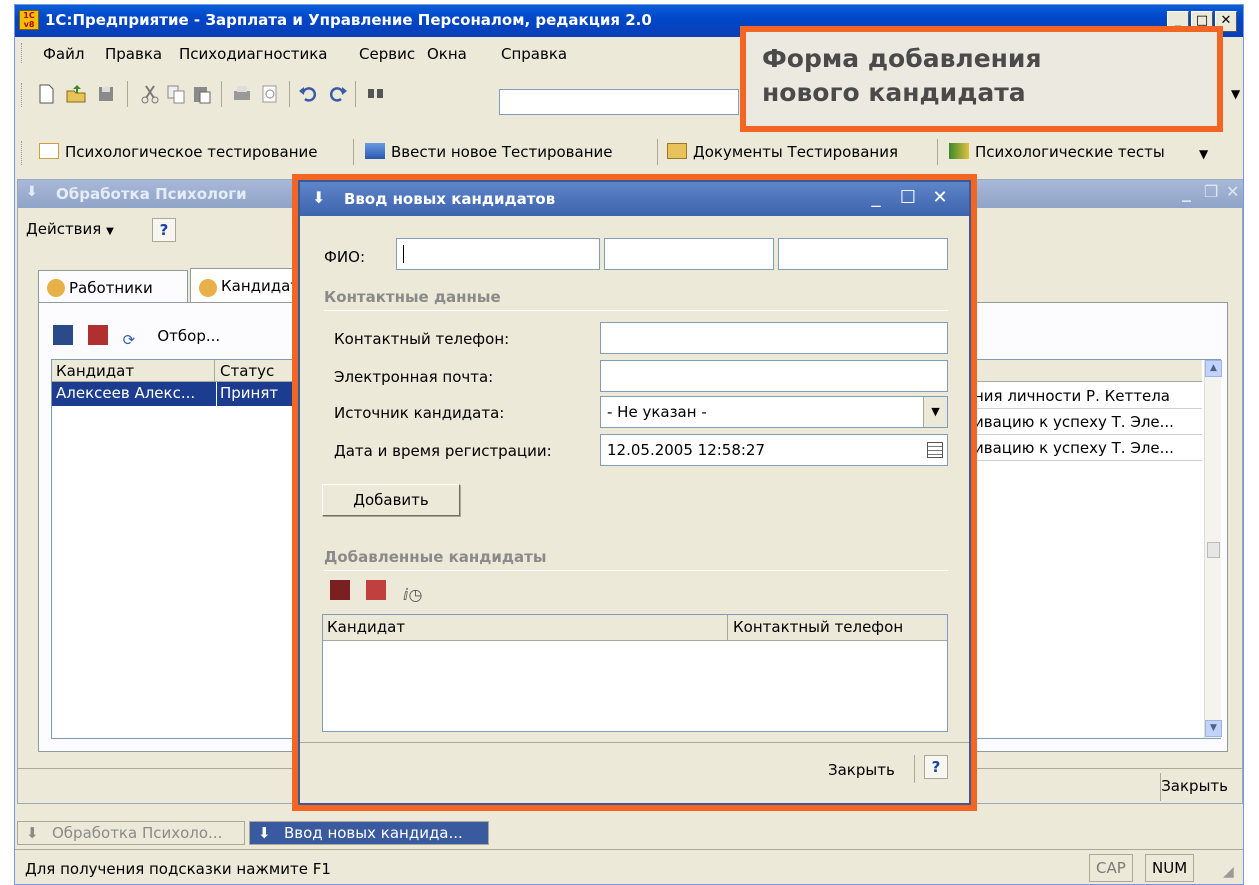 The image size is (1259, 885). What do you see at coordinates (876, 199) in the screenshot?
I see `dialog-minimize-button: _` at bounding box center [876, 199].